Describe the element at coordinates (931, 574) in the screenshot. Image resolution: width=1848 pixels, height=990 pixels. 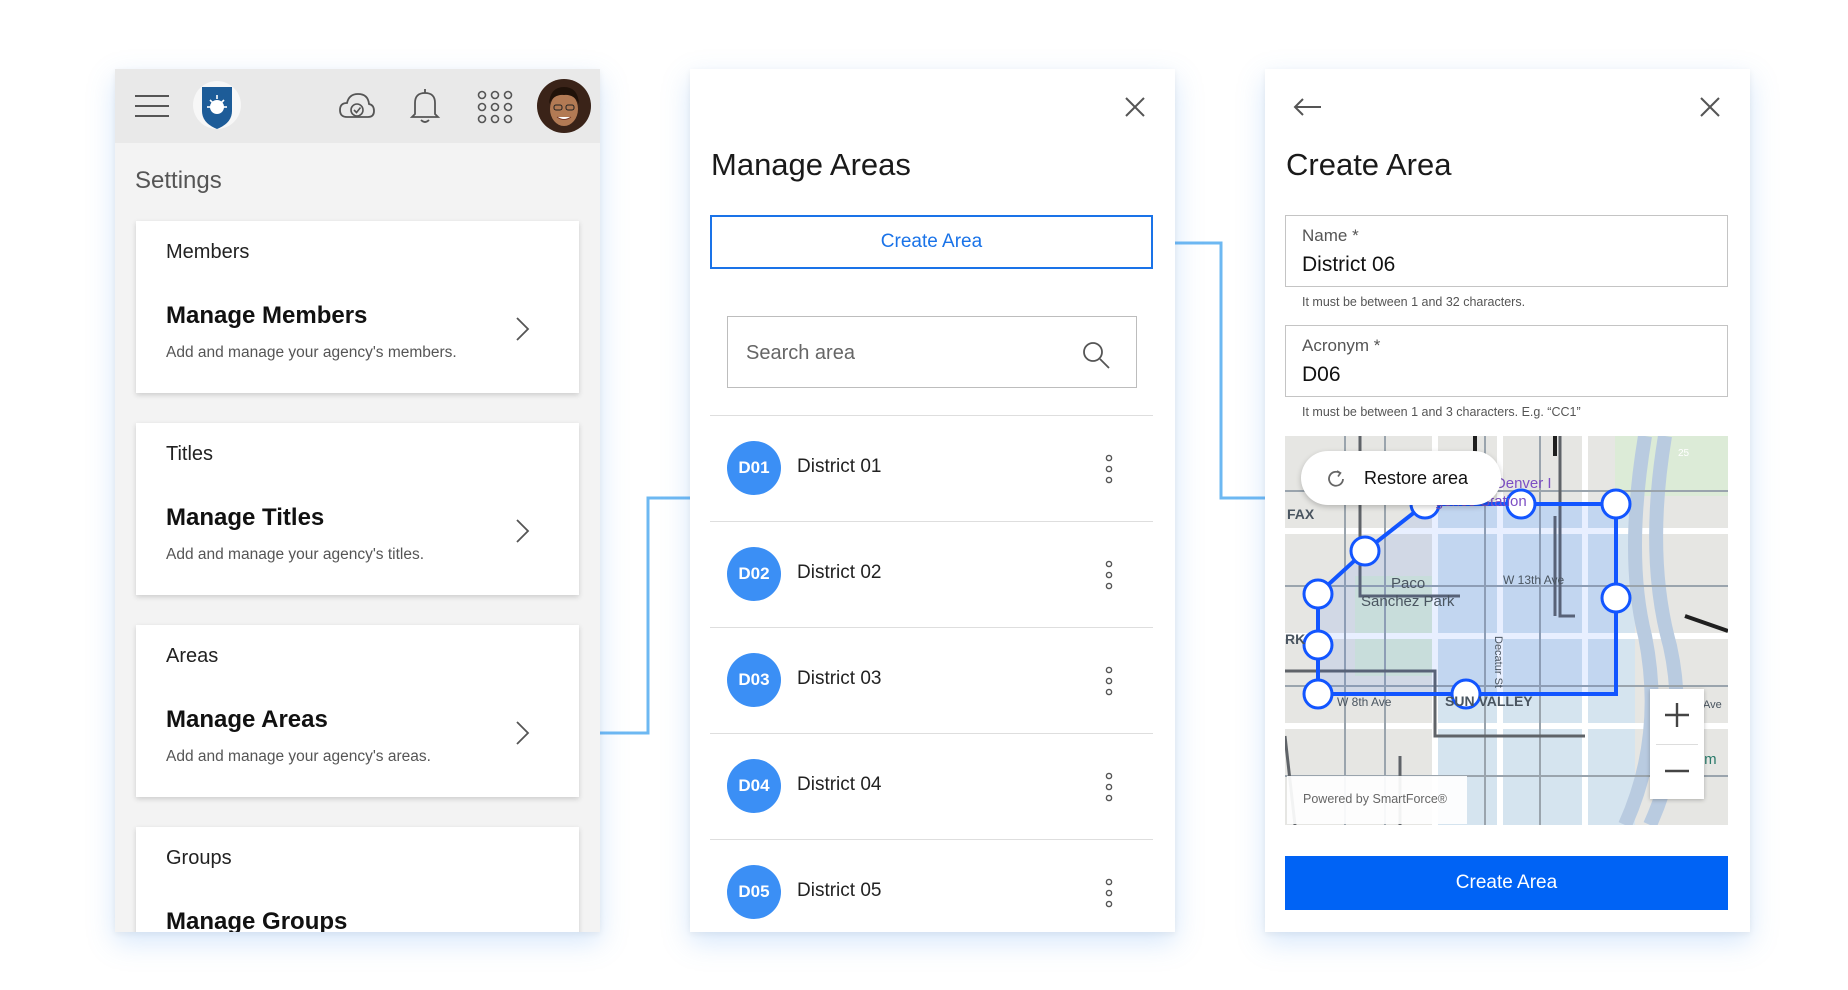
I see `list-item: D02 District 02` at that location.